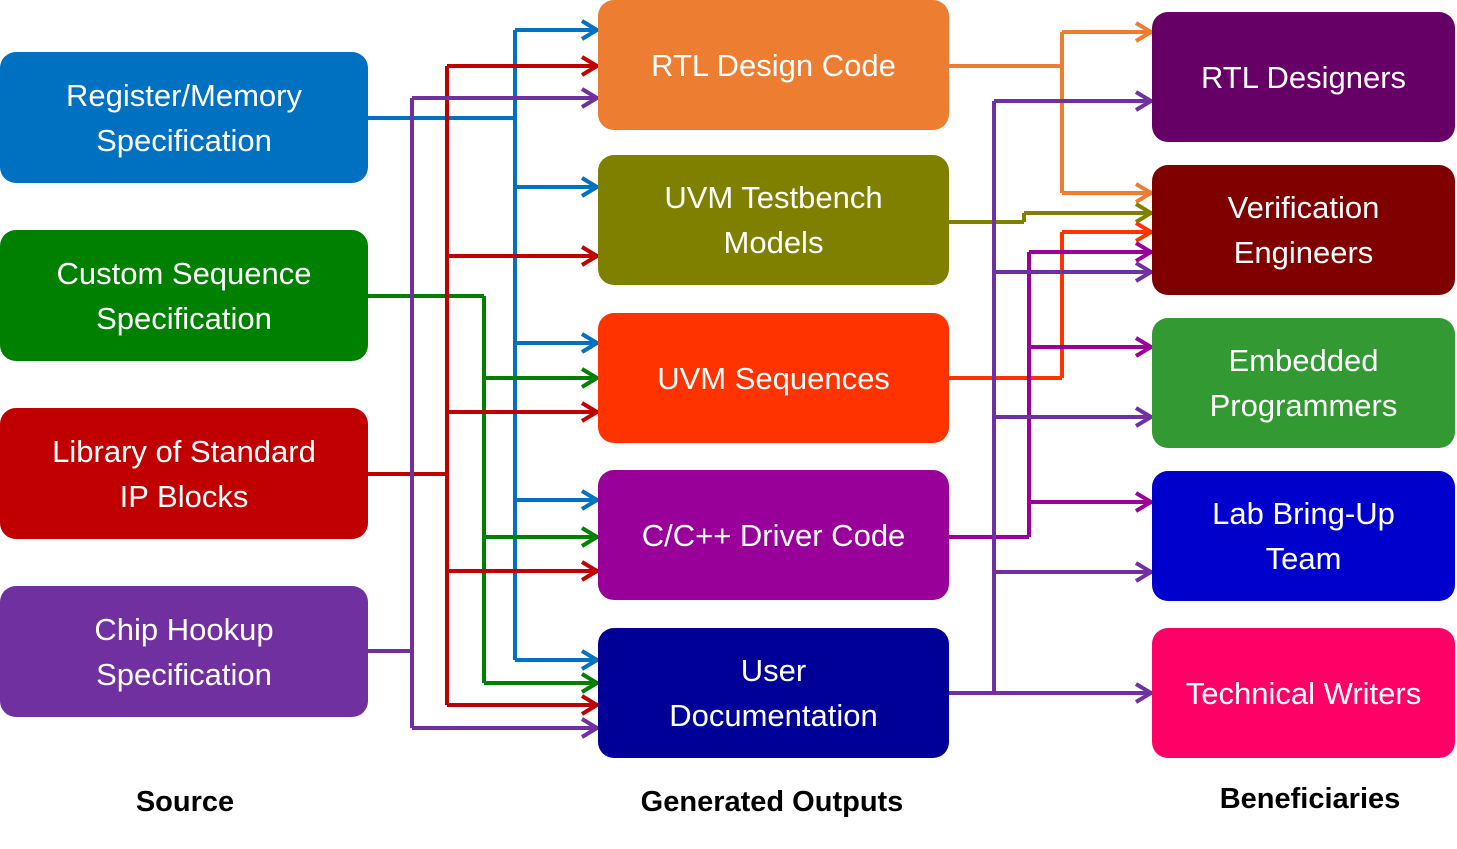  What do you see at coordinates (773, 65) in the screenshot?
I see `output-rtl-design-code: RTL Design Code` at bounding box center [773, 65].